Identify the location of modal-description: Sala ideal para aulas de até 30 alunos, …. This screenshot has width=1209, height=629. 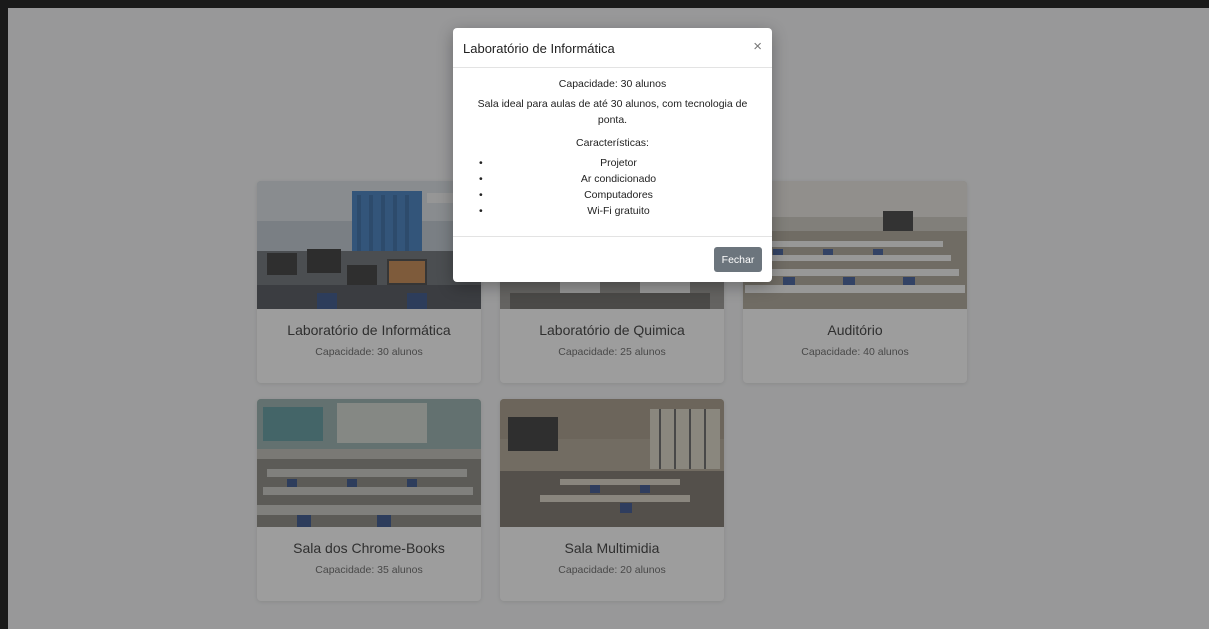
(612, 112).